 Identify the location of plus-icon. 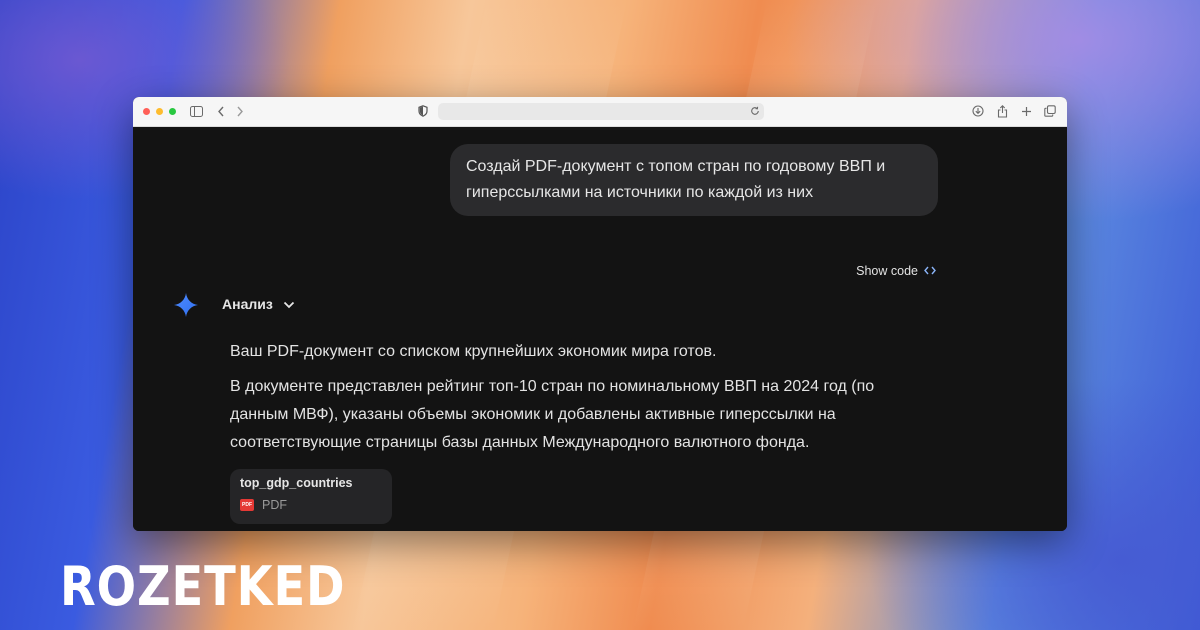
(1026, 111).